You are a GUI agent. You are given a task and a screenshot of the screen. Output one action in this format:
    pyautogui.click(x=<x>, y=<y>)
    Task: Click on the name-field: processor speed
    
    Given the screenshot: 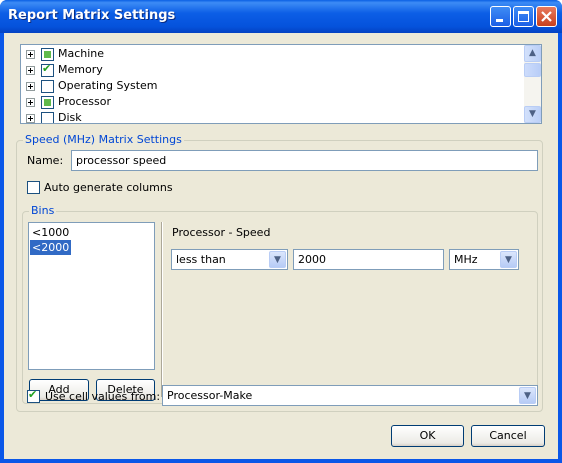 What is the action you would take?
    pyautogui.click(x=304, y=160)
    